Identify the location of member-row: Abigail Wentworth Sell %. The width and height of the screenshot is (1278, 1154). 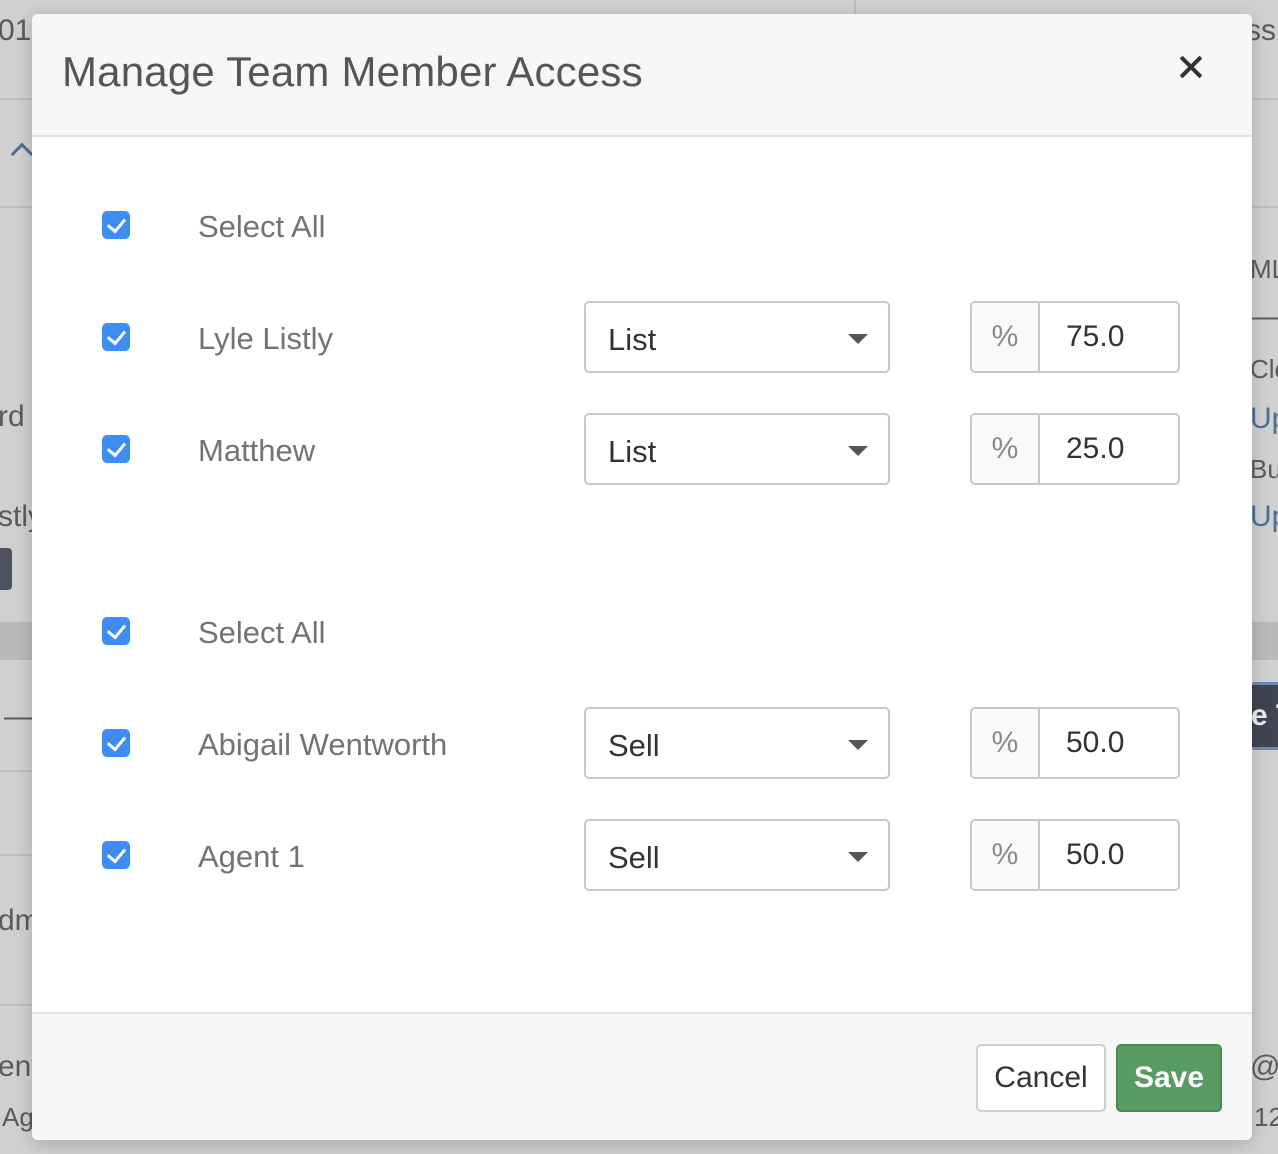
(642, 743).